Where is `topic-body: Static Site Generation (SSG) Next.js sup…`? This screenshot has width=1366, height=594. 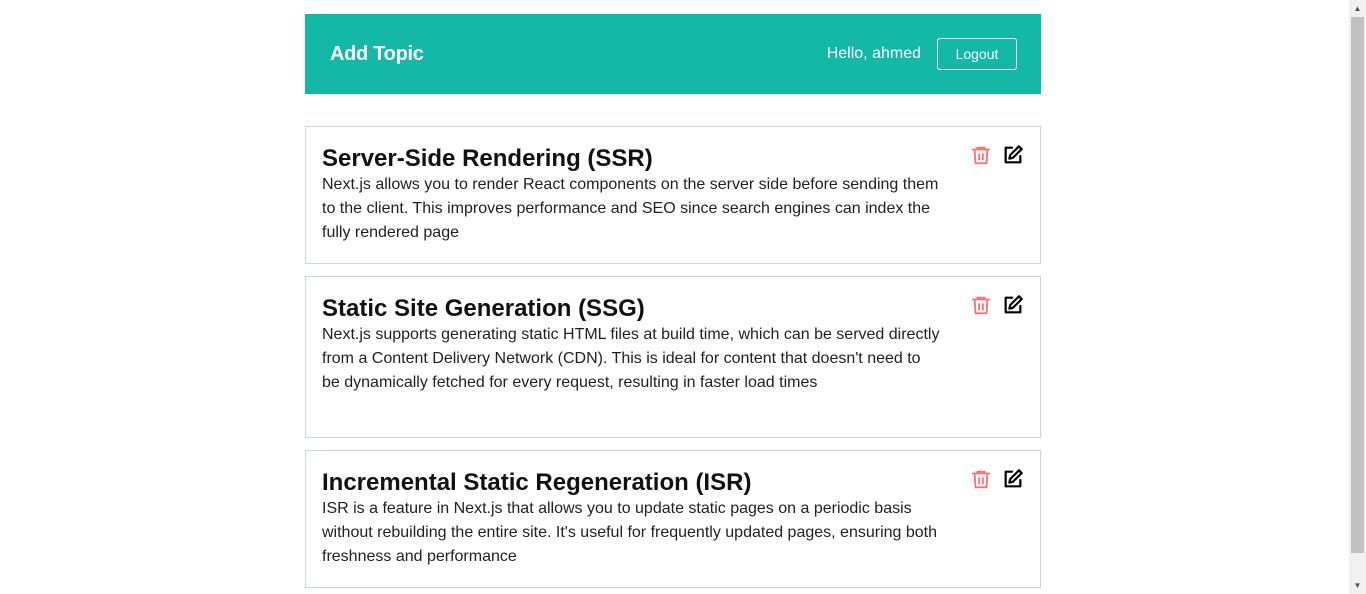
topic-body: Static Site Generation (SSG) Next.js sup… is located at coordinates (632, 345).